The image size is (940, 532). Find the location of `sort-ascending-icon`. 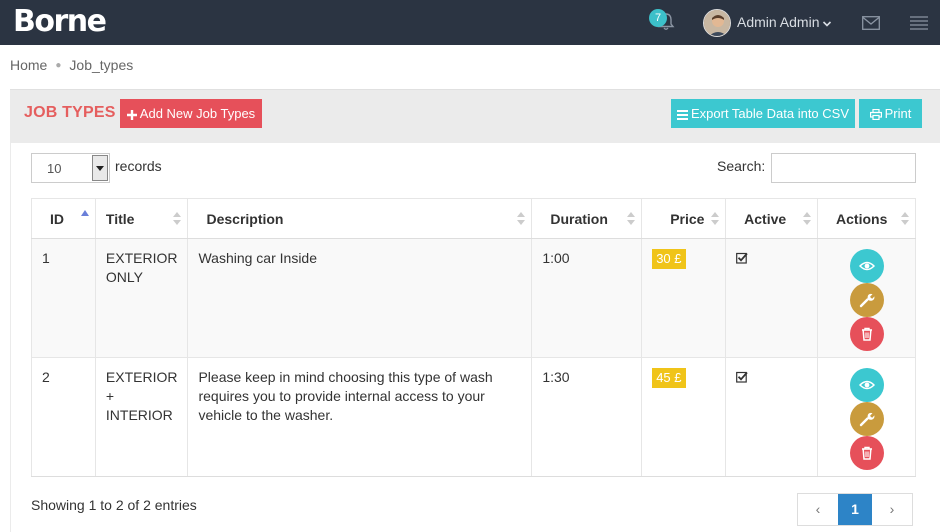

sort-ascending-icon is located at coordinates (84, 213).